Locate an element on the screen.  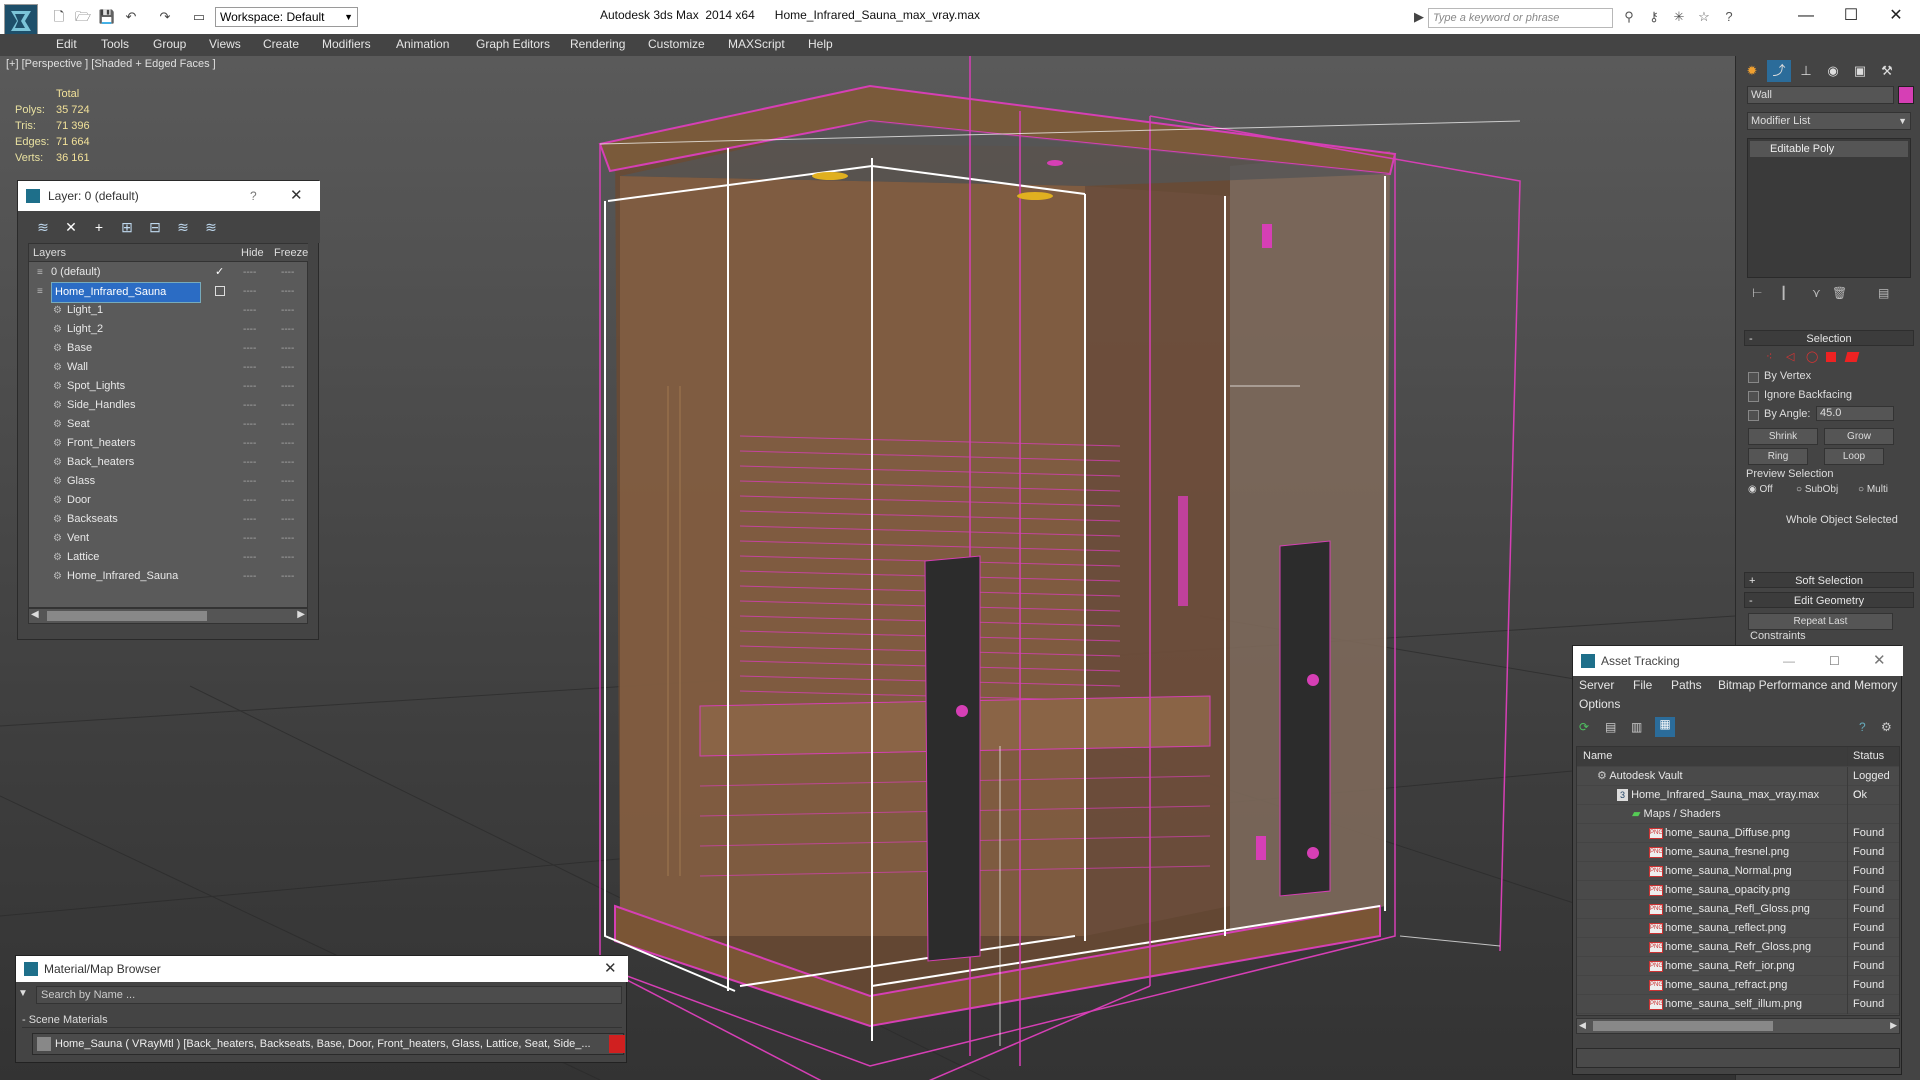
layer-row: ⚙ Wall ---- ---- is located at coordinates (168, 367).